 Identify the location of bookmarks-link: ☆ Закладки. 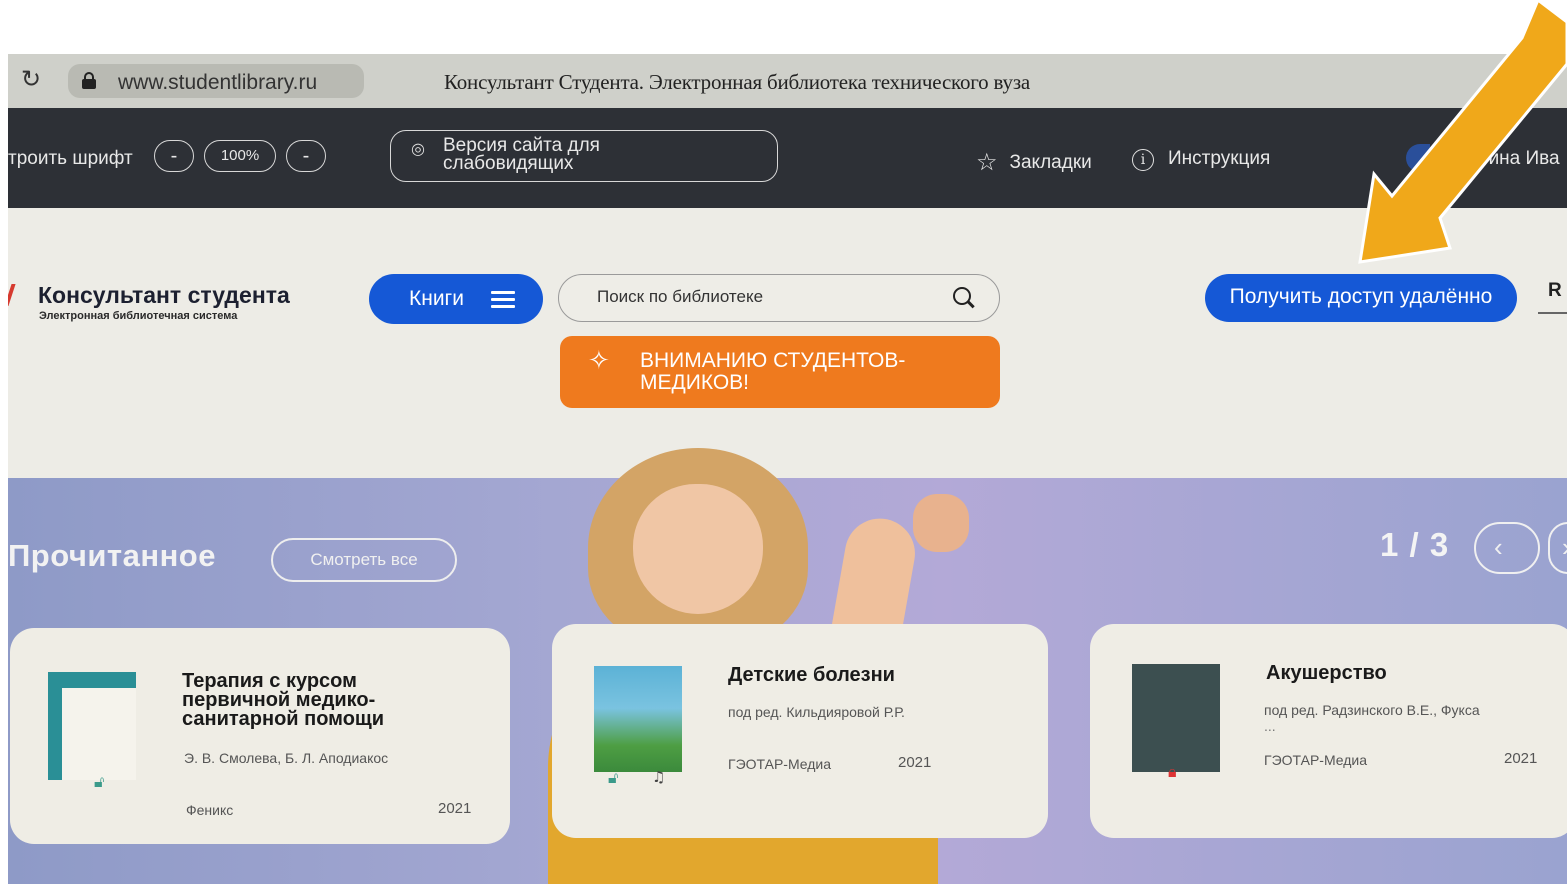
(1034, 162).